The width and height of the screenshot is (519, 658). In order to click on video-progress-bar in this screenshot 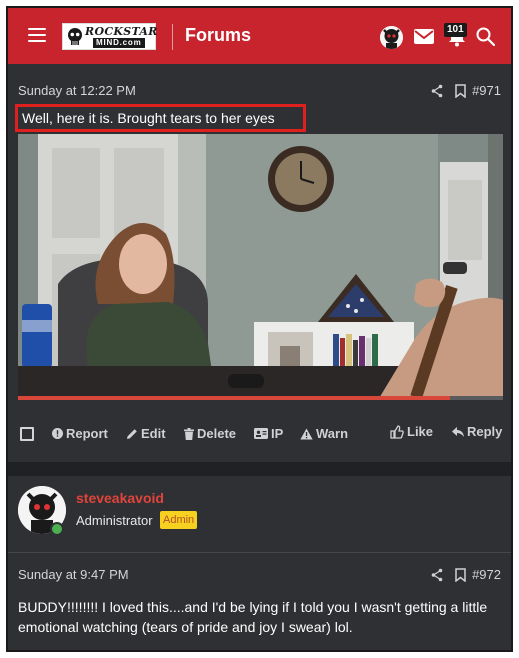, I will do `click(260, 398)`.